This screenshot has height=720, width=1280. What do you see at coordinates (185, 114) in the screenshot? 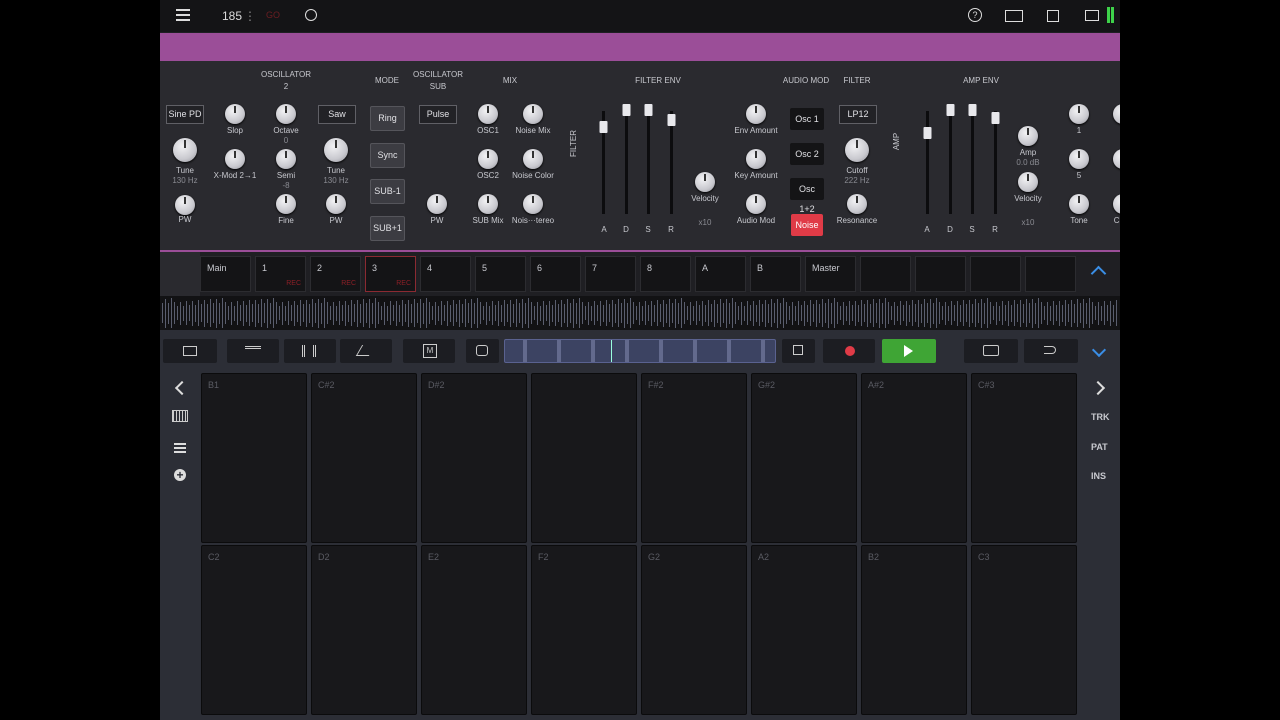
I see `osc1-wave-select: Sine PD` at bounding box center [185, 114].